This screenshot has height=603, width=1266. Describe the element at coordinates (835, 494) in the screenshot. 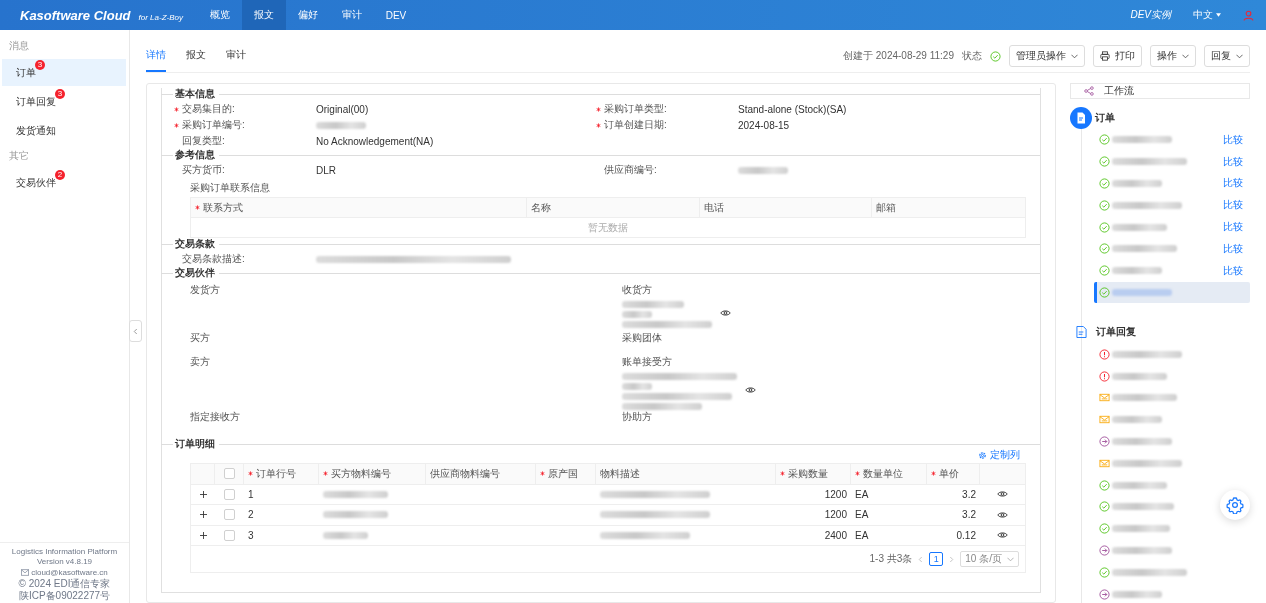

I see `table-cell: 1200` at that location.